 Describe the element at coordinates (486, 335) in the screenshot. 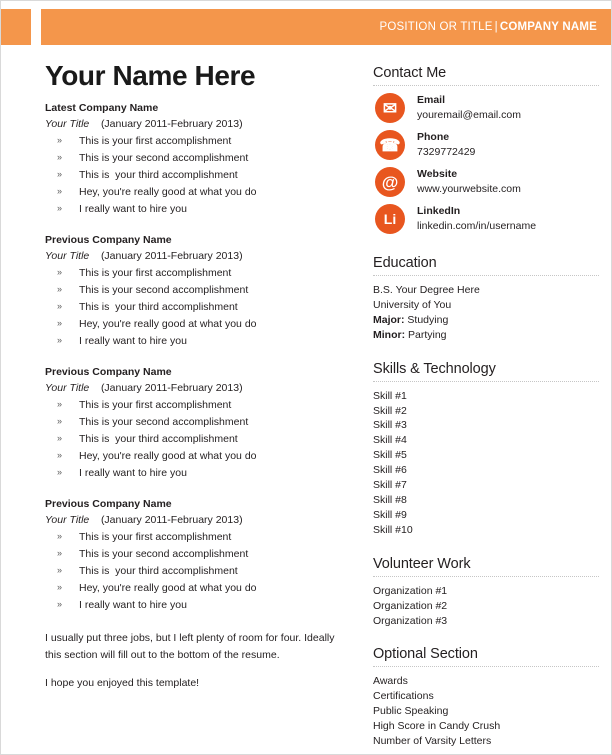

I see `education-minor: Minor: Partying` at that location.